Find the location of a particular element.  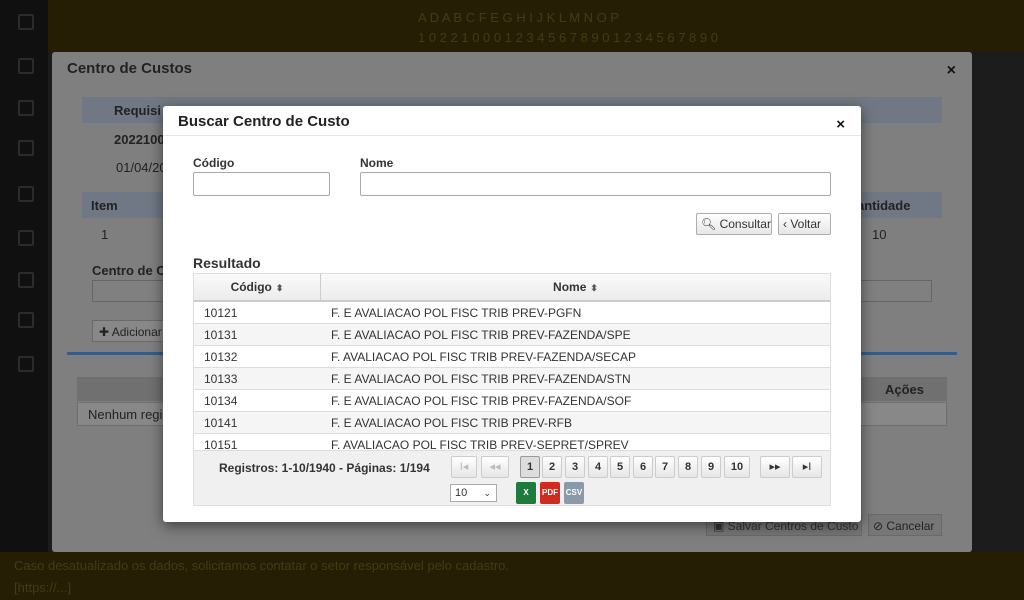

page-button-8: 8 is located at coordinates (688, 467).